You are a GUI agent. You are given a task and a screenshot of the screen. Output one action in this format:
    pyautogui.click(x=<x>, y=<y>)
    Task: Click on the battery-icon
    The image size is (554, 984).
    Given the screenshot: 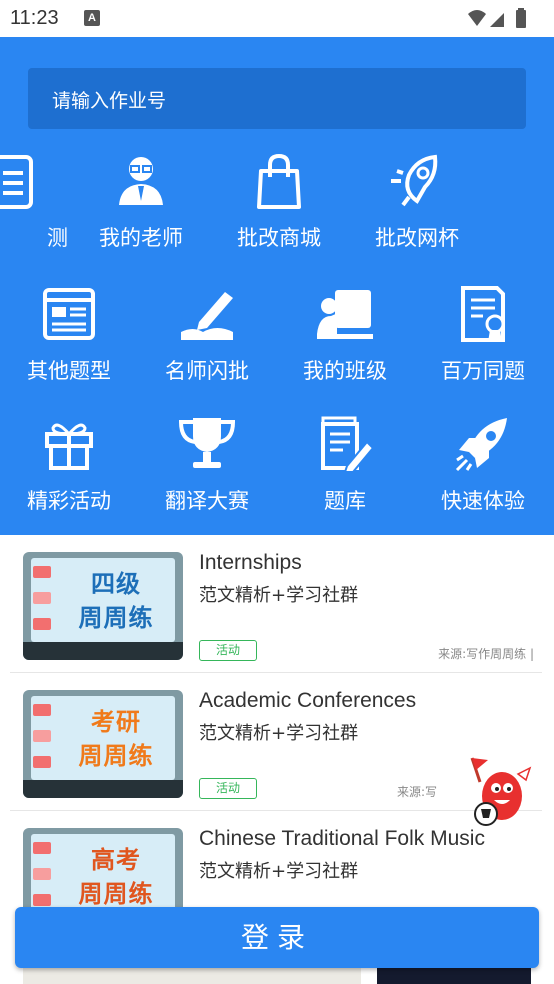 What is the action you would take?
    pyautogui.click(x=521, y=19)
    